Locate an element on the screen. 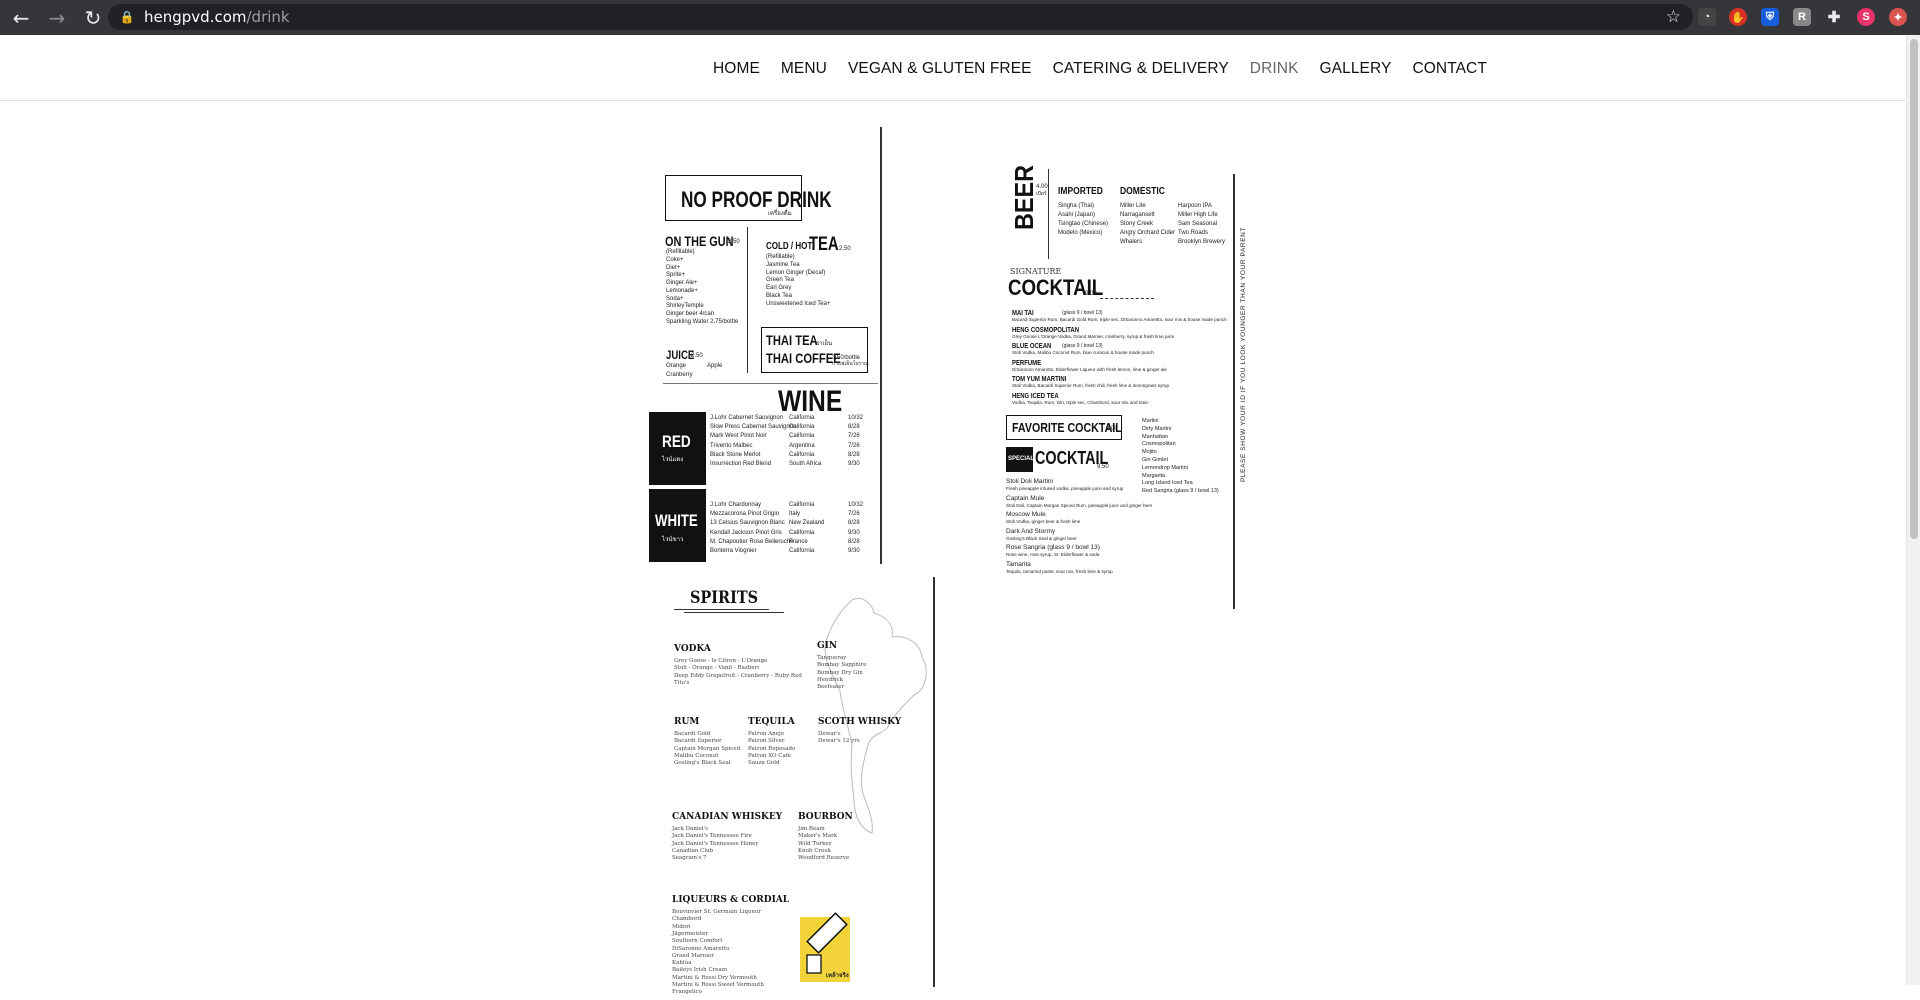 The width and height of the screenshot is (1920, 1000). on-the-gun-item: ShirleyTemple is located at coordinates (685, 306).